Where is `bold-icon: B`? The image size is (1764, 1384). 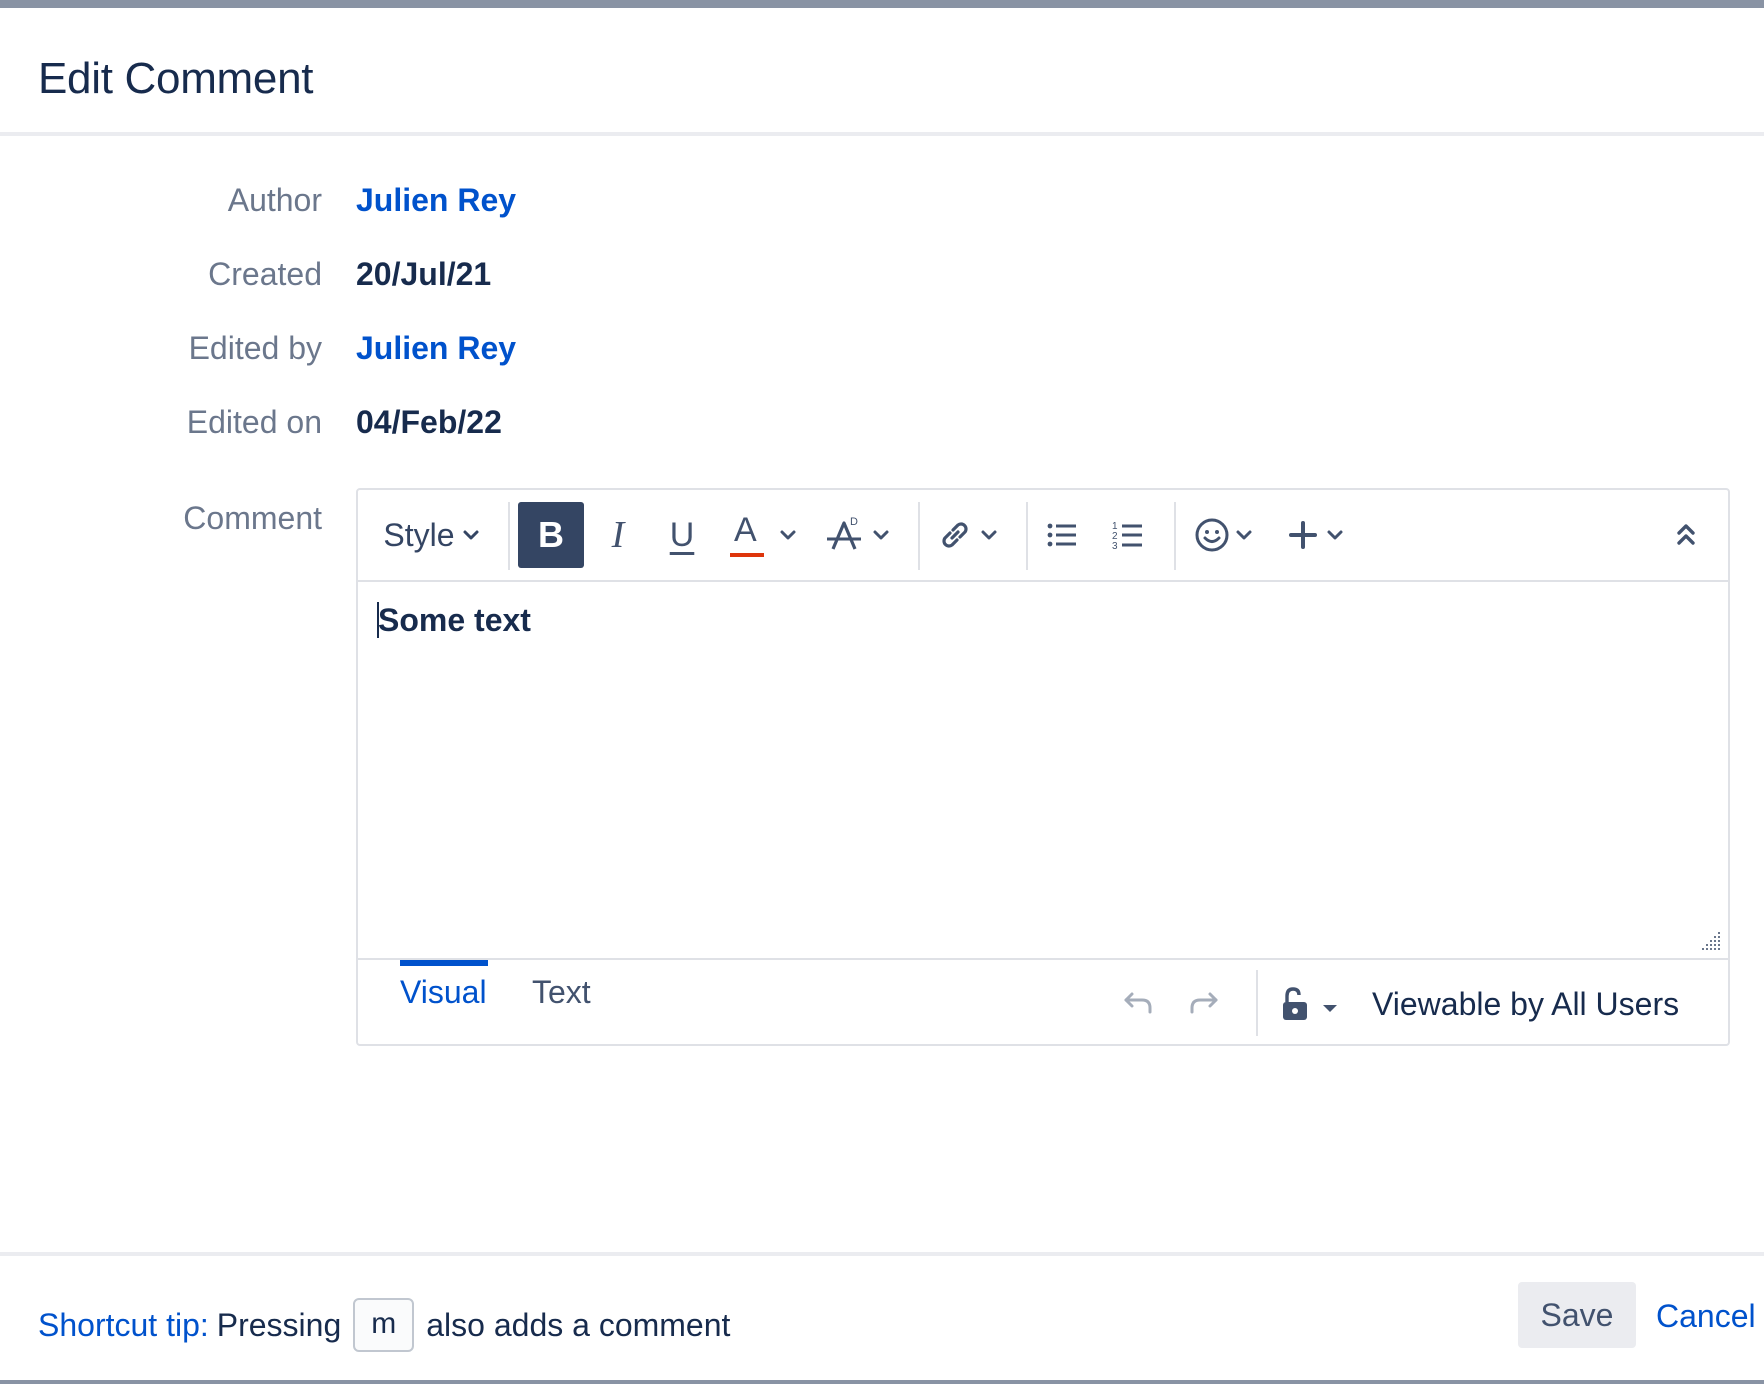 bold-icon: B is located at coordinates (551, 534).